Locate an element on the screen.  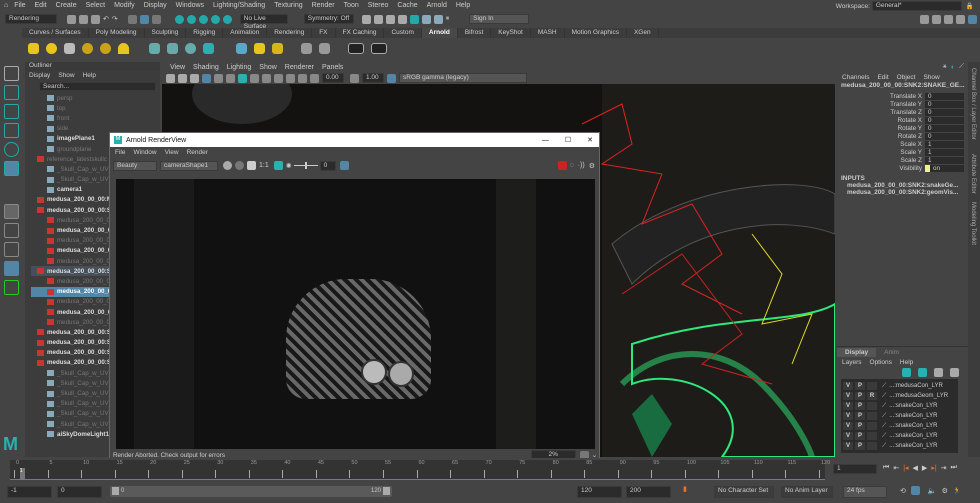
current-frame-marker: 1 is located at coordinates (22, 473).